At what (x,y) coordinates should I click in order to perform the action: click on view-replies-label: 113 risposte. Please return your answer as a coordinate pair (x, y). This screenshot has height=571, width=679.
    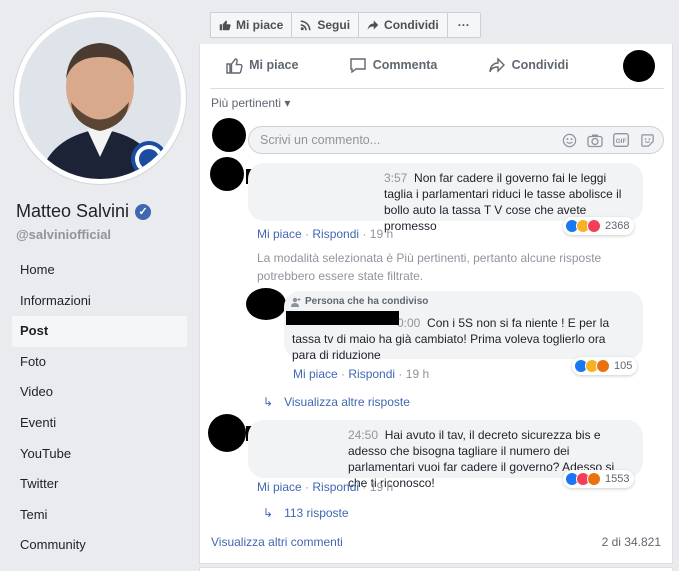
    Looking at the image, I should click on (316, 513).